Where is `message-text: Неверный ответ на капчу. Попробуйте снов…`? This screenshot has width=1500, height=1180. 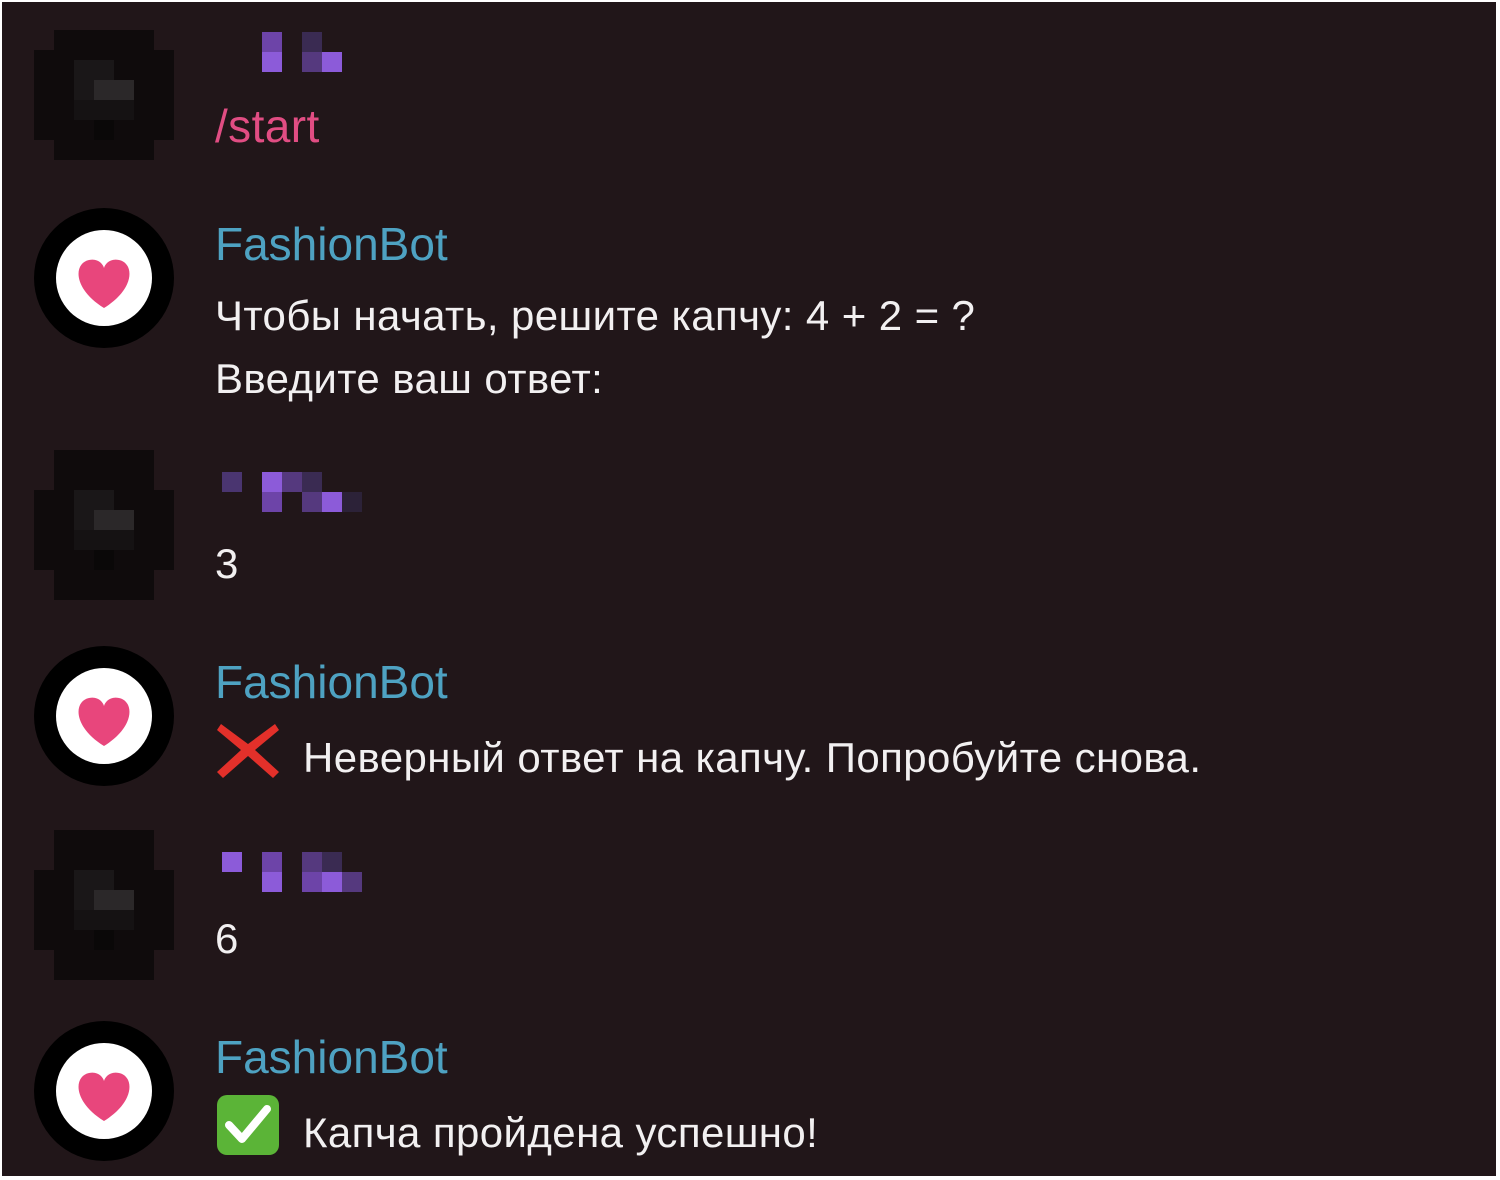 message-text: Неверный ответ на капчу. Попробуйте снов… is located at coordinates (752, 757).